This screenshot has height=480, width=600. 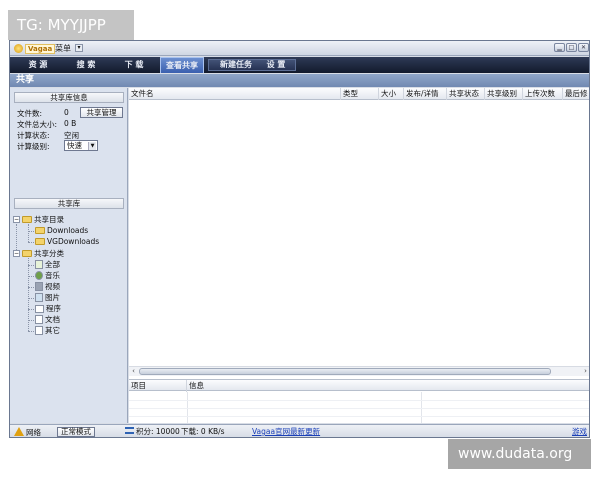 What do you see at coordinates (203, 431) in the screenshot?
I see `download-speed: 下载: 0 KB/s` at bounding box center [203, 431].